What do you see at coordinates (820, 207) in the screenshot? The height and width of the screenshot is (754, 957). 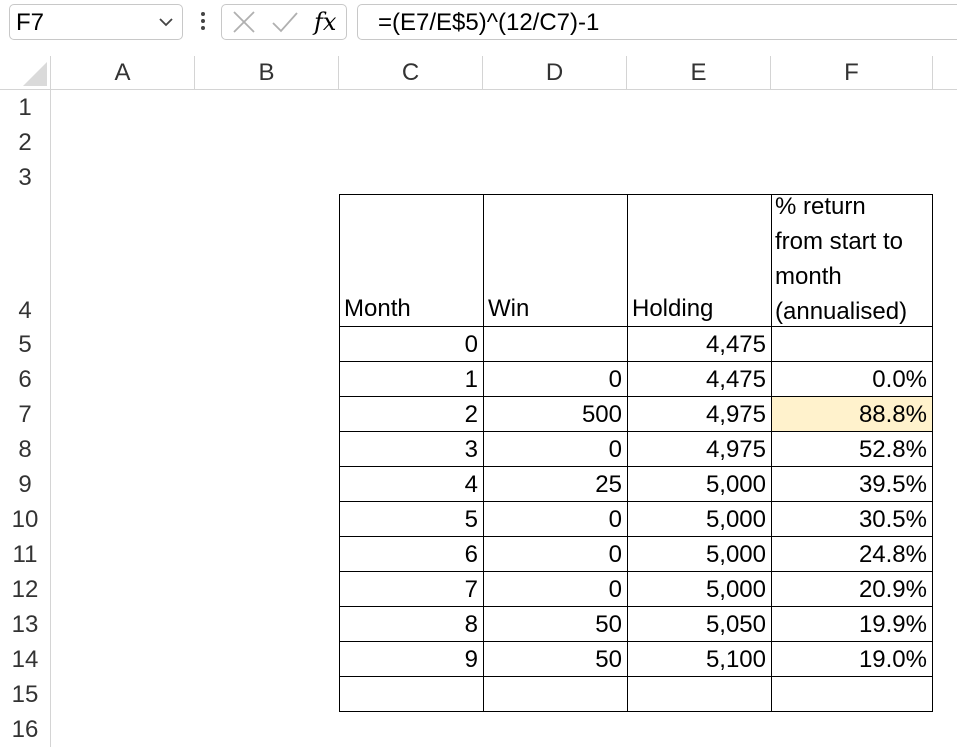 I see `header-return-line-1: % return` at bounding box center [820, 207].